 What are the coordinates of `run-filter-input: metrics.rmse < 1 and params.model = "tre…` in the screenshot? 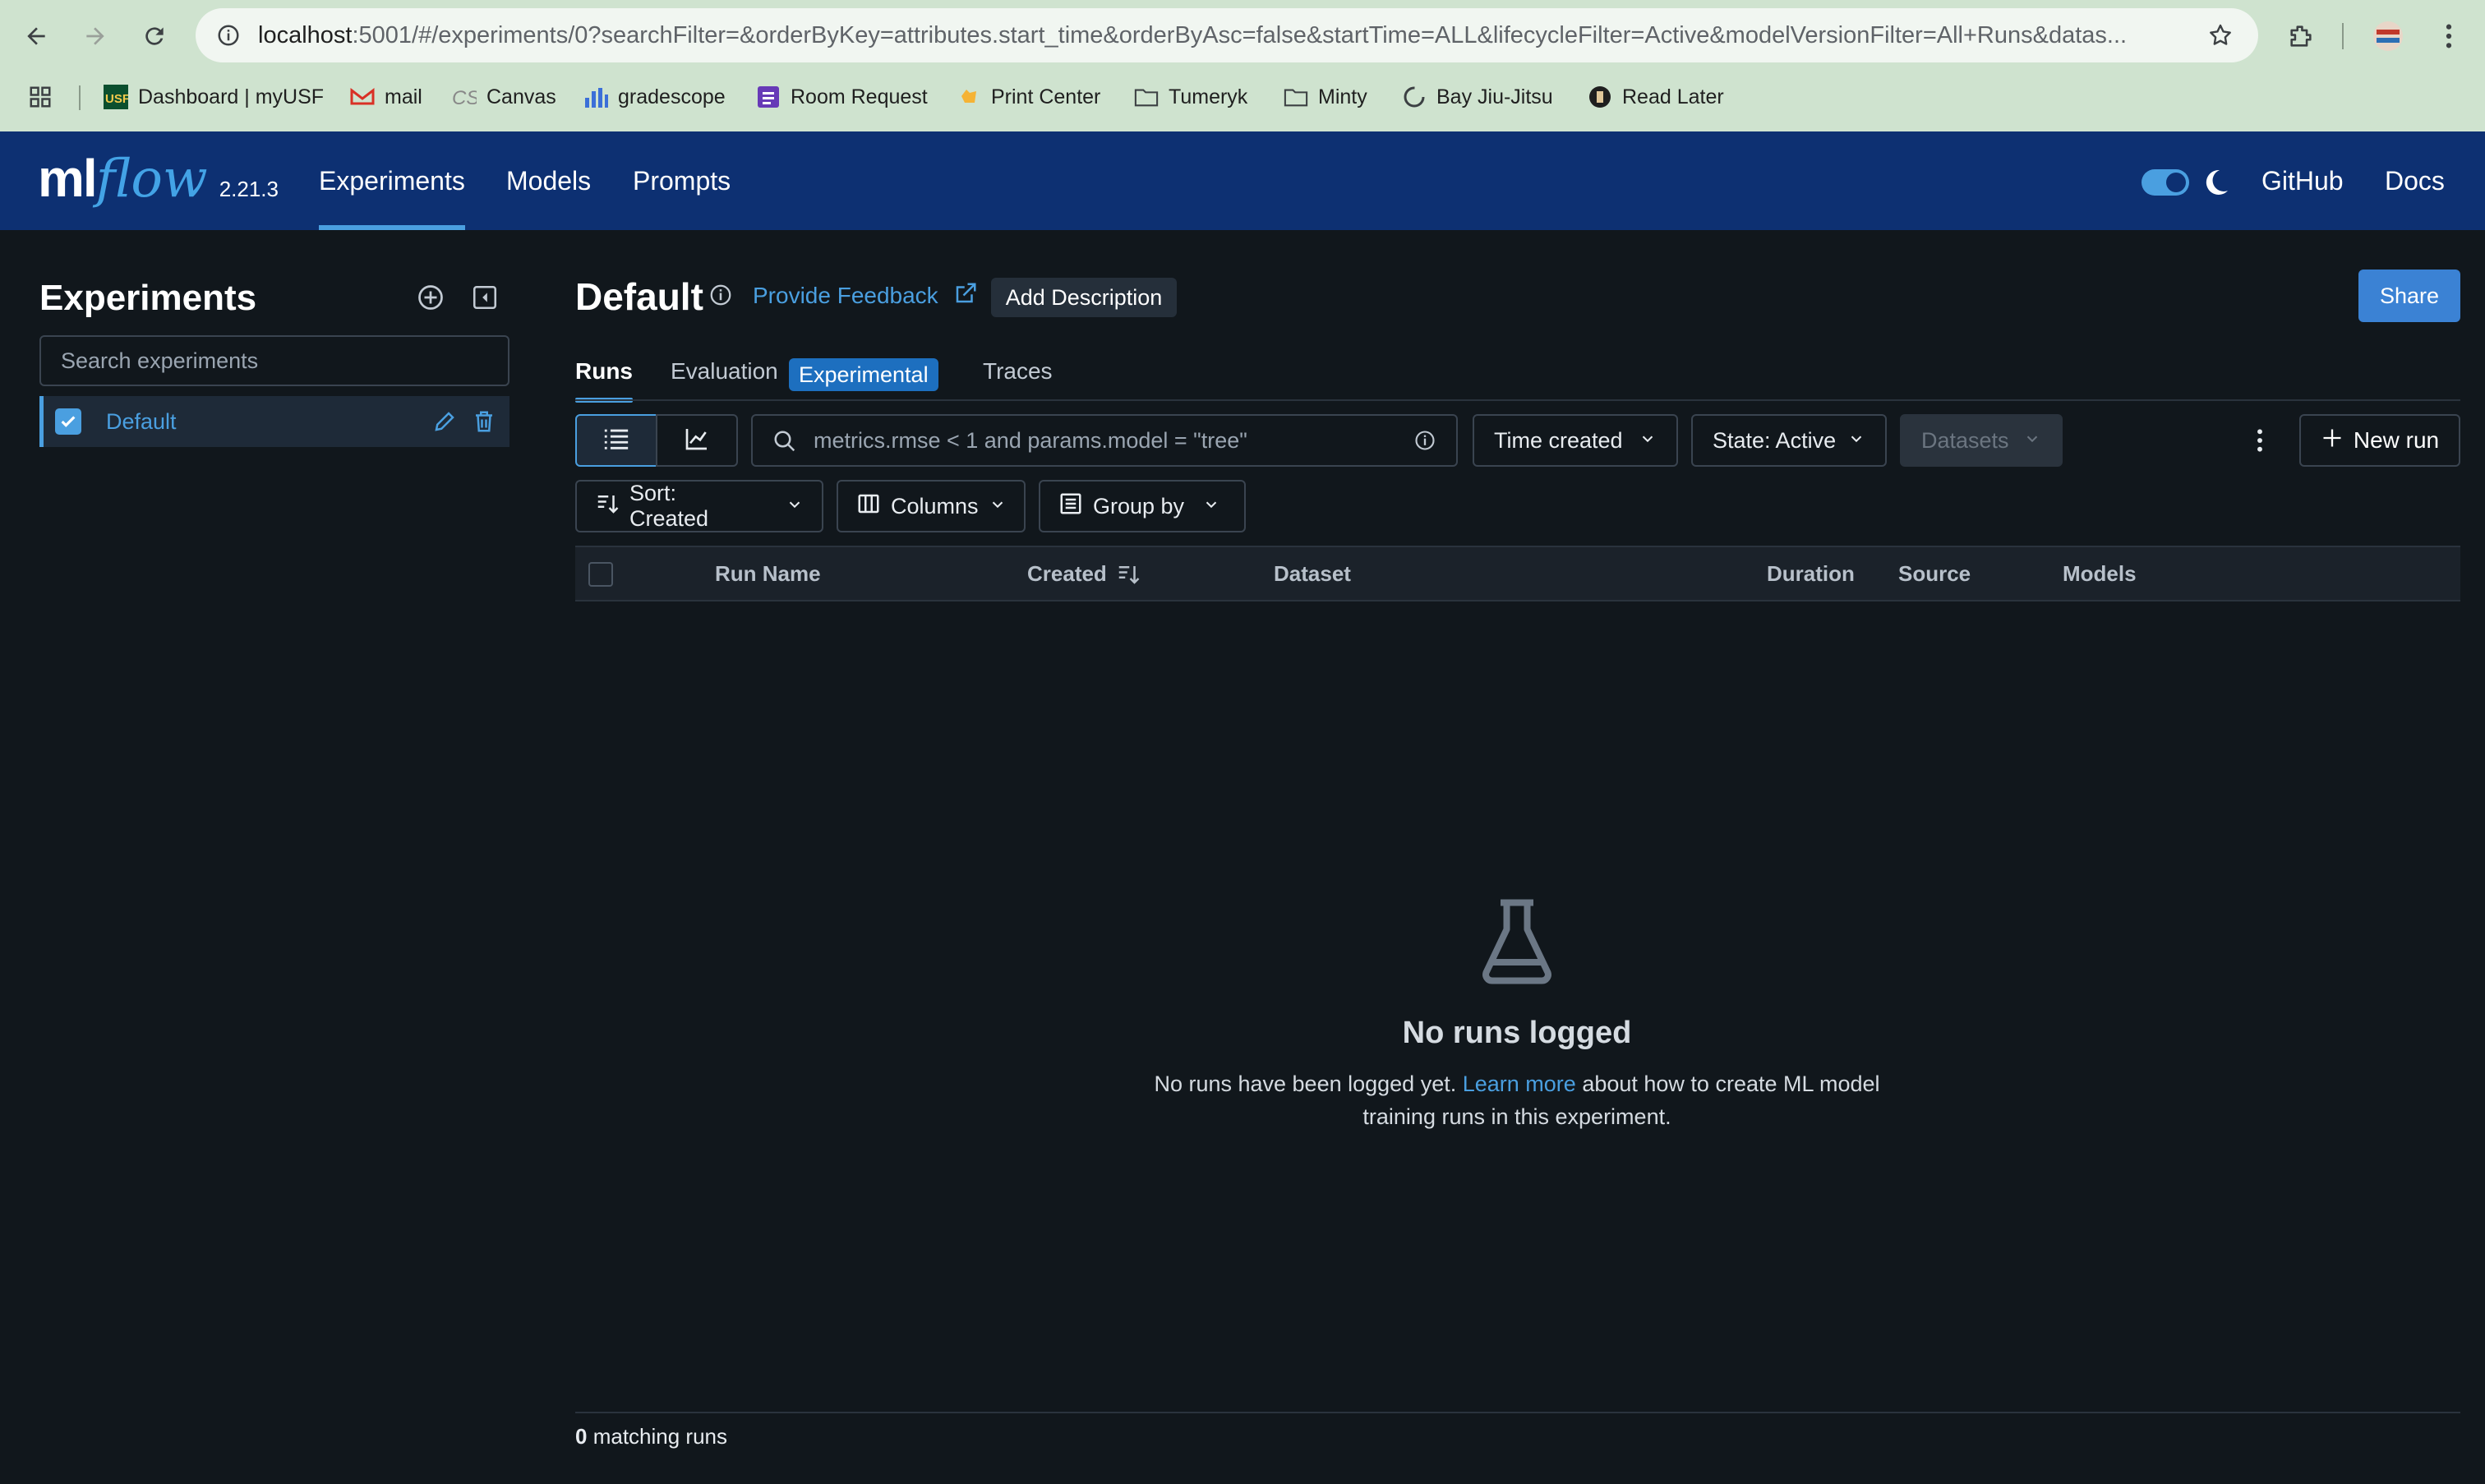 It's located at (1104, 441).